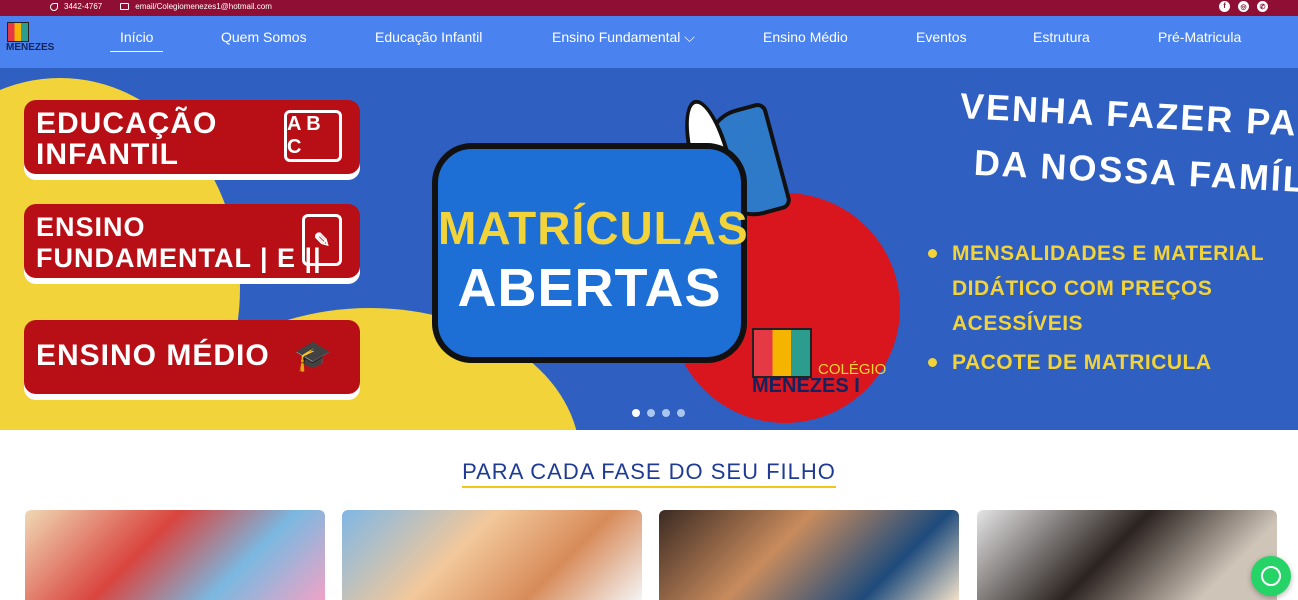  Describe the element at coordinates (264, 37) in the screenshot. I see `nav-item-quem-somos: Quem Somos` at that location.